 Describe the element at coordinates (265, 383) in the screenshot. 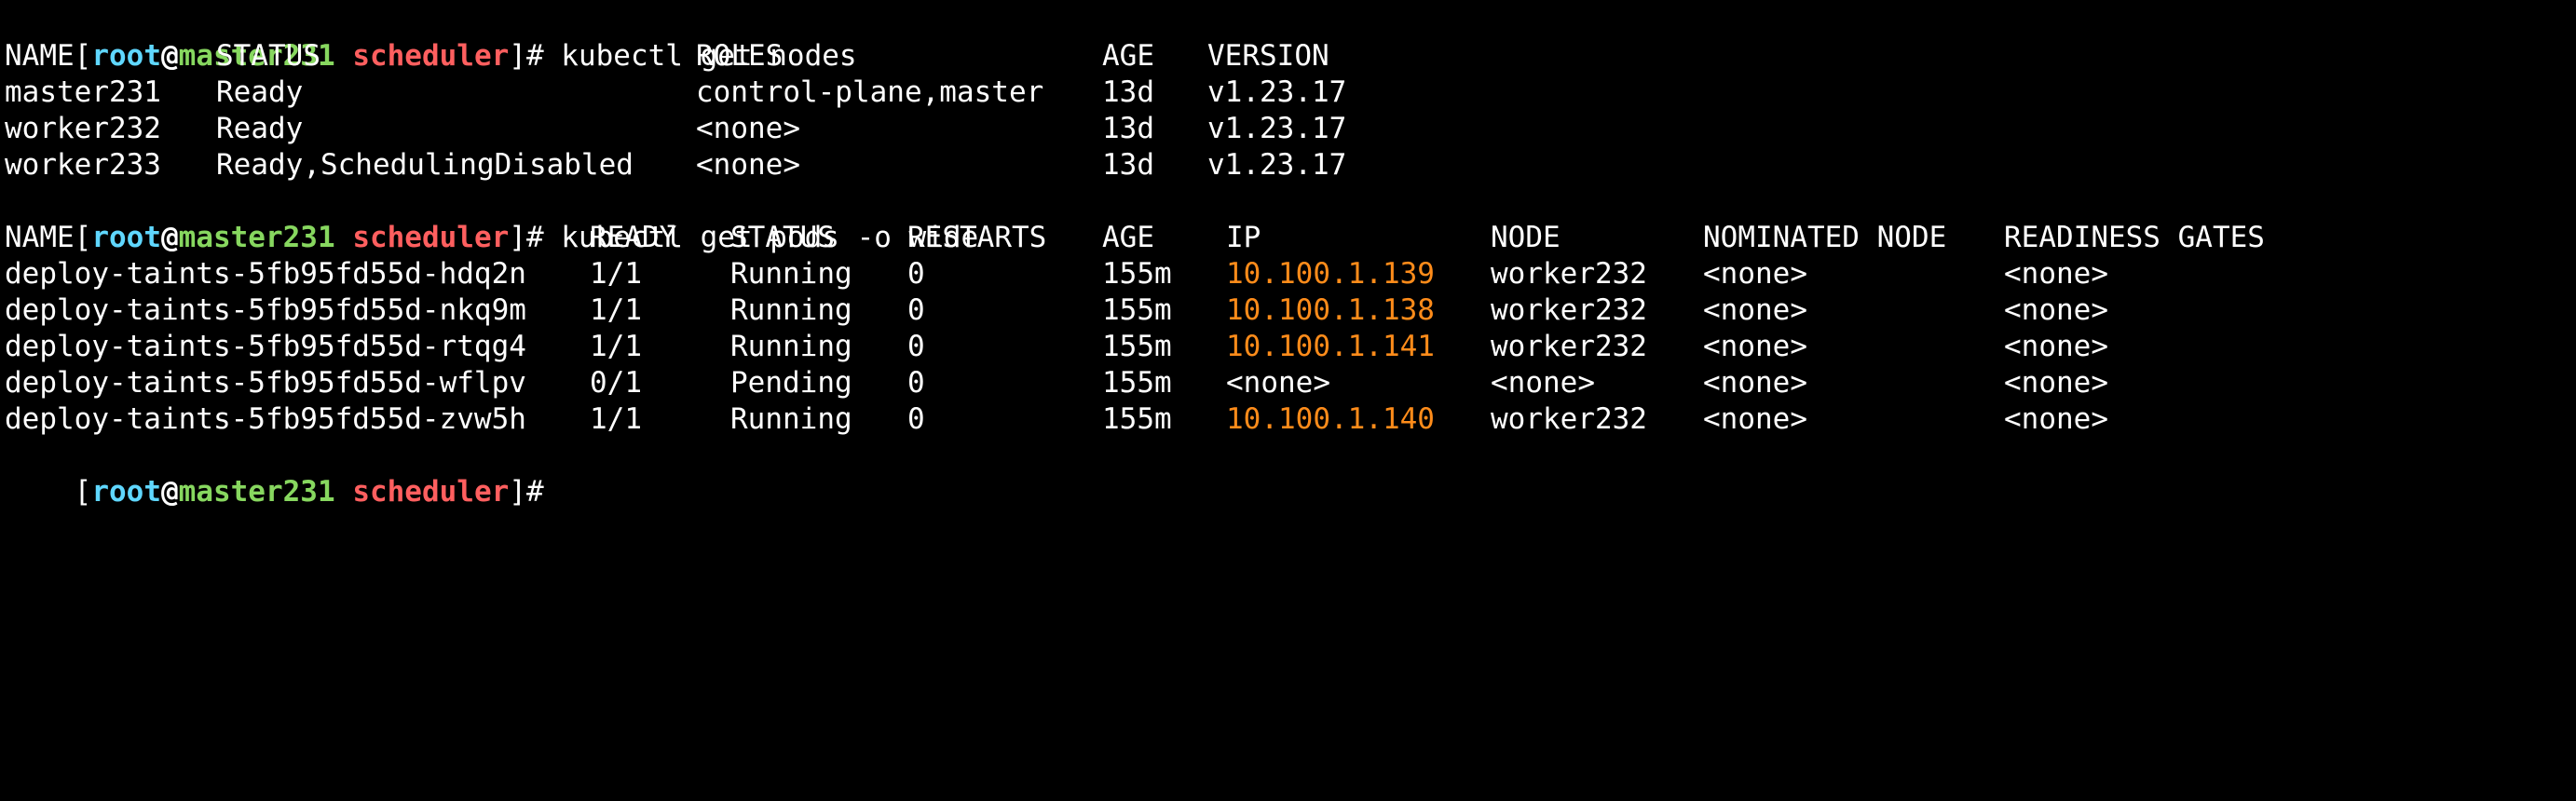

I see `pod-name: deploy-taints-5fb95fd55d-wflpv` at that location.